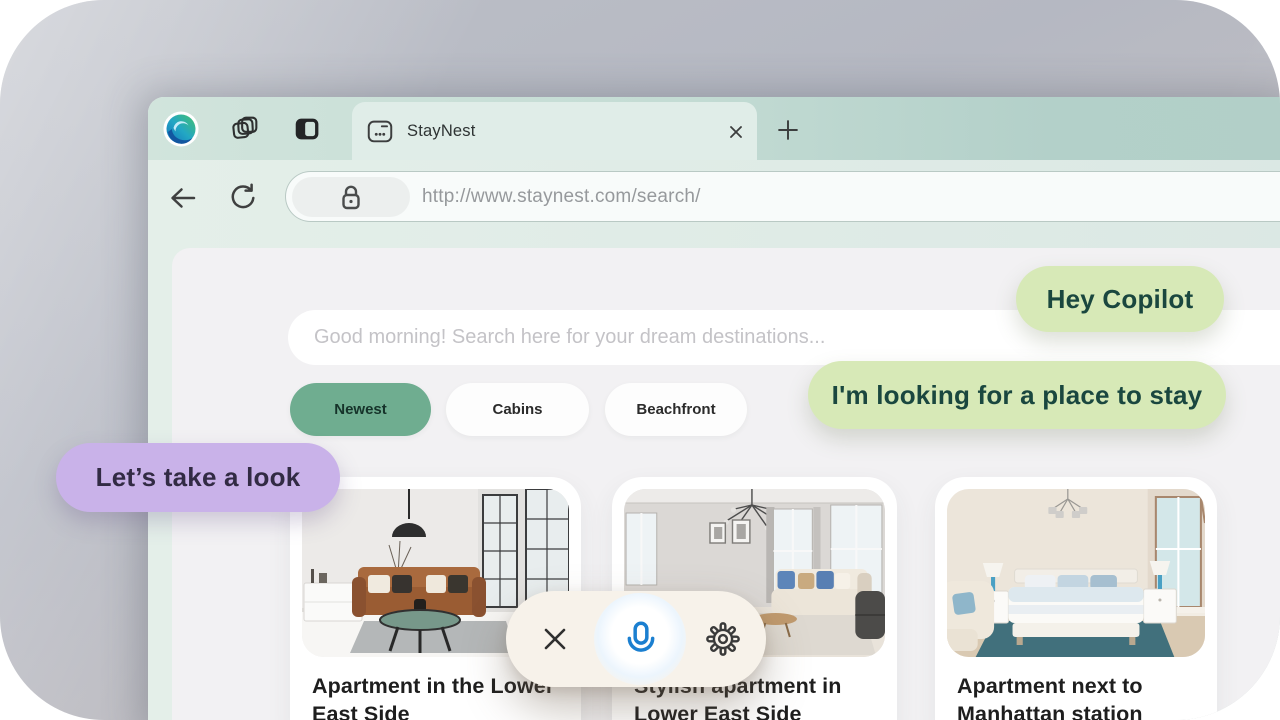 The width and height of the screenshot is (1280, 720). I want to click on gear-icon, so click(723, 639).